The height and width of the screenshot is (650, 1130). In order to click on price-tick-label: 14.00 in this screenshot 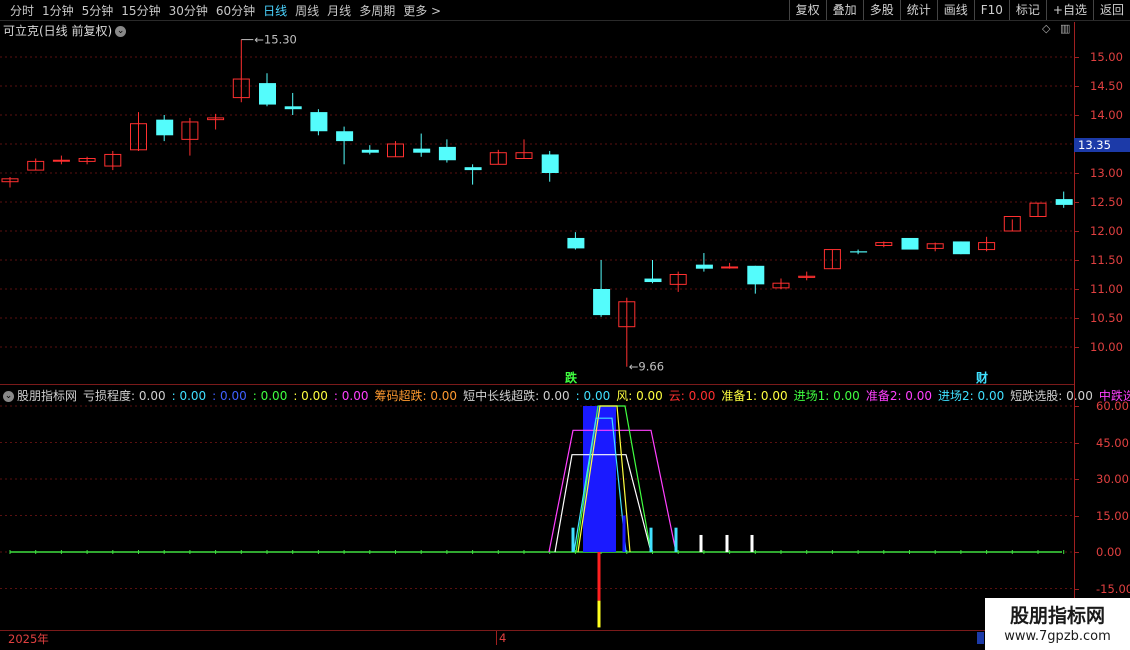, I will do `click(1106, 115)`.